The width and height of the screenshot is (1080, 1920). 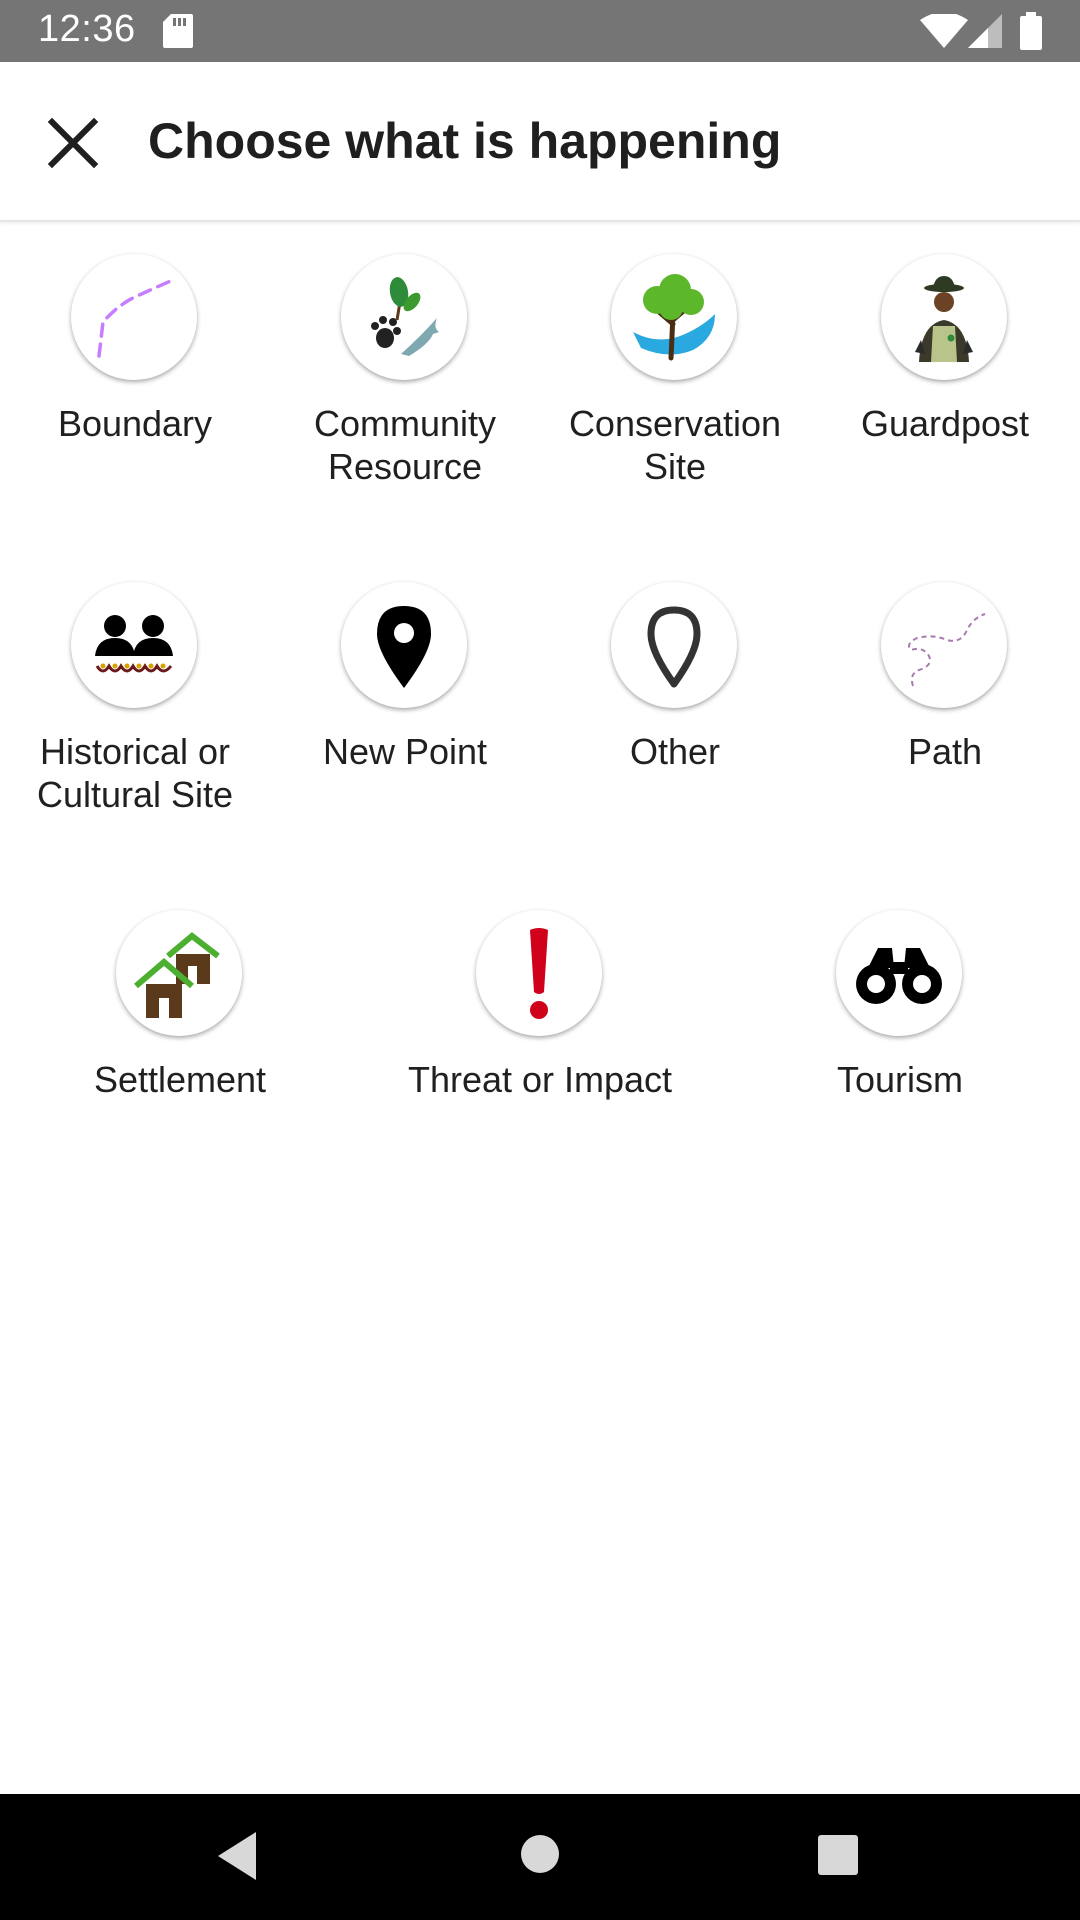 What do you see at coordinates (1031, 31) in the screenshot?
I see `battery-icon` at bounding box center [1031, 31].